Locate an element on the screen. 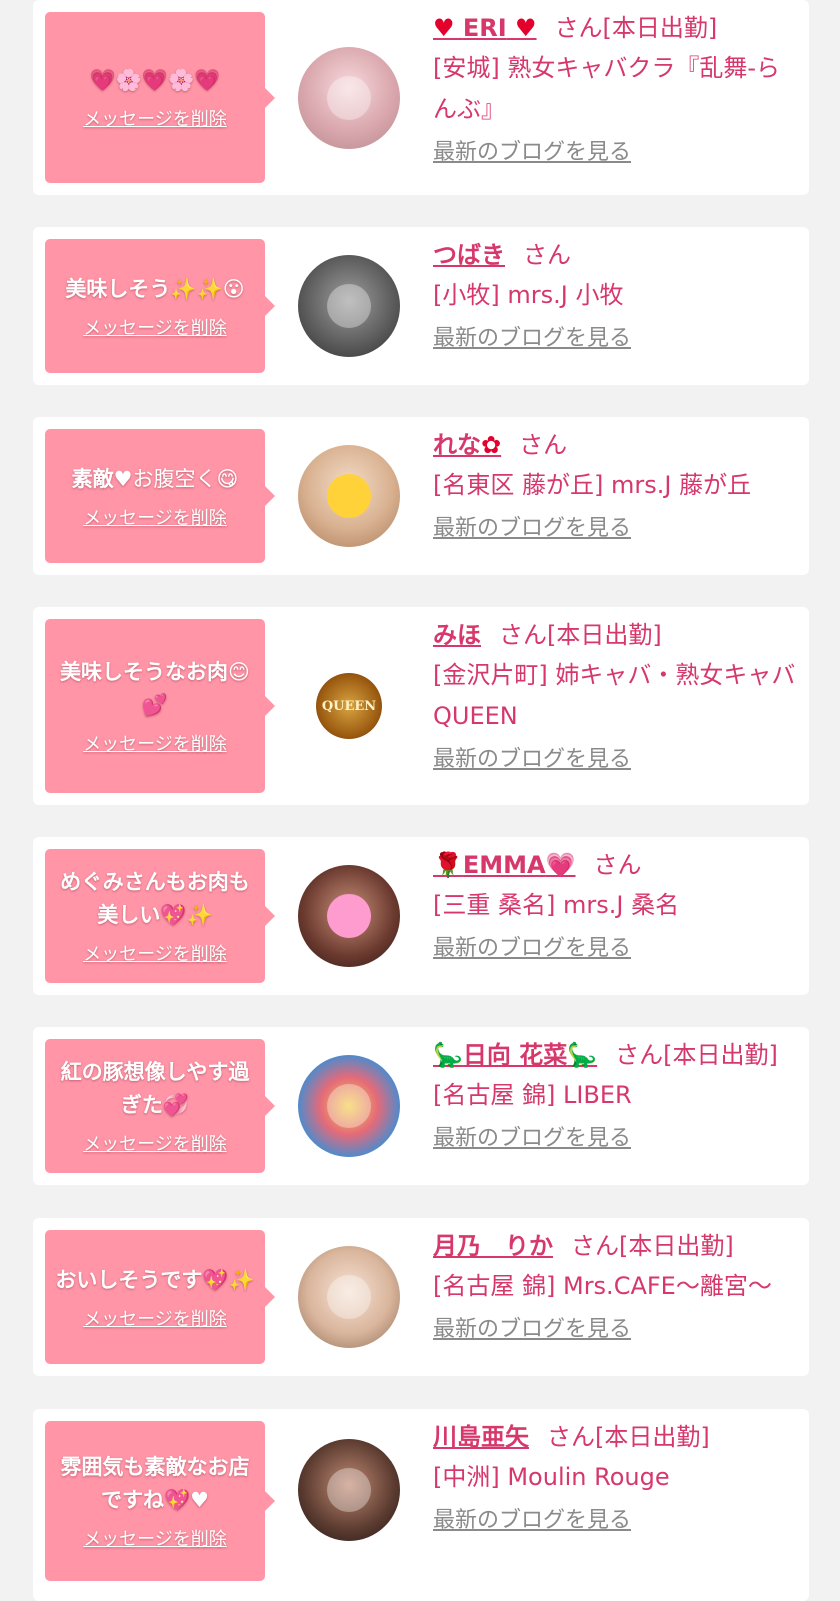  message-bubble: 雰囲気も素敵なお店ですね💖♥ メッセージを削除 is located at coordinates (160, 1501).